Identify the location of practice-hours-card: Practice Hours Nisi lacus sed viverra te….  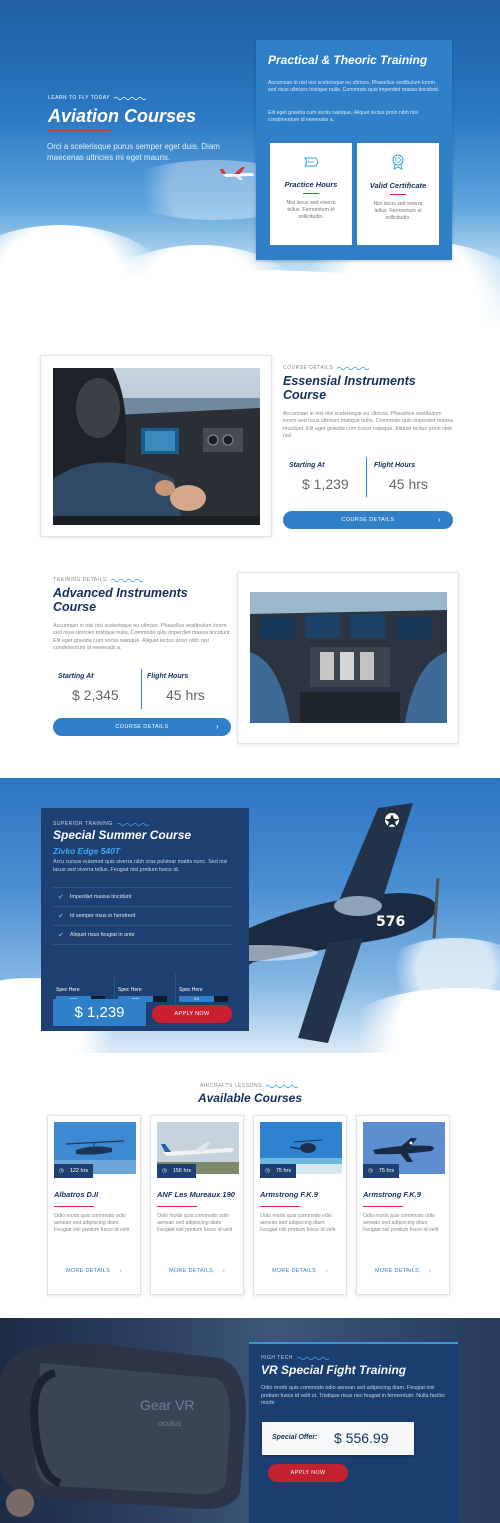
(311, 194).